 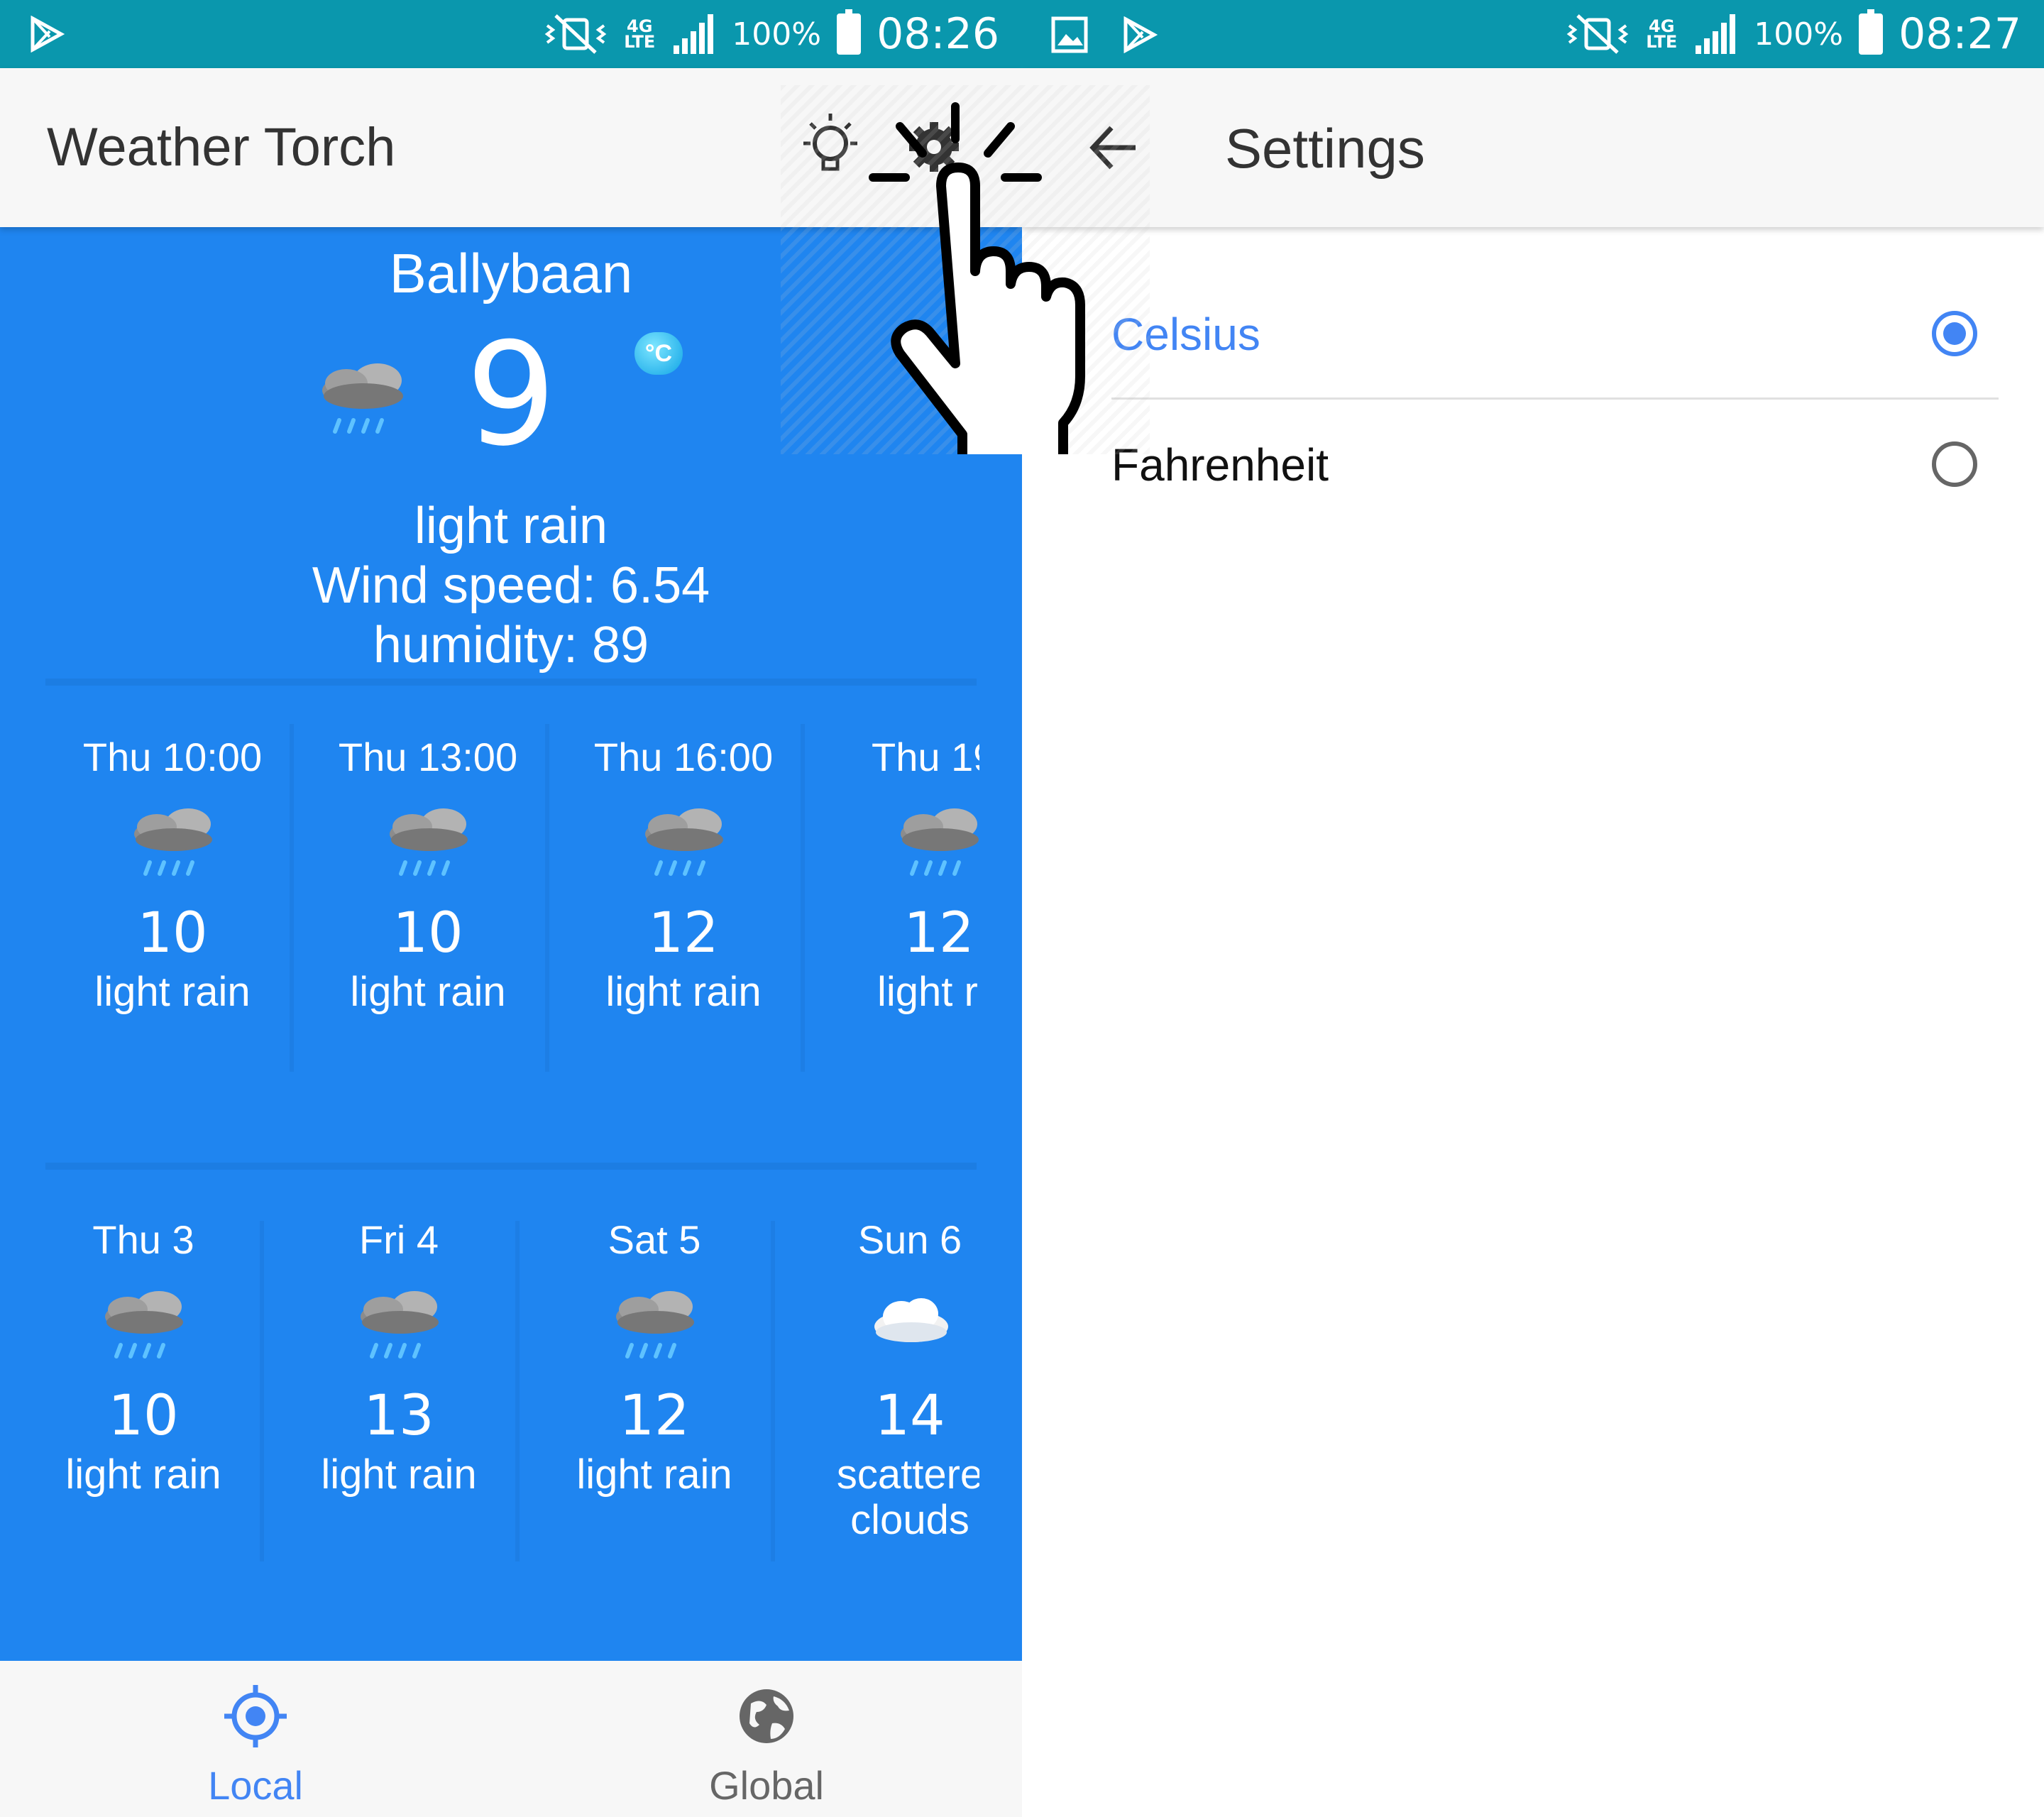 What do you see at coordinates (511, 395) in the screenshot?
I see `current-temperature: 9` at bounding box center [511, 395].